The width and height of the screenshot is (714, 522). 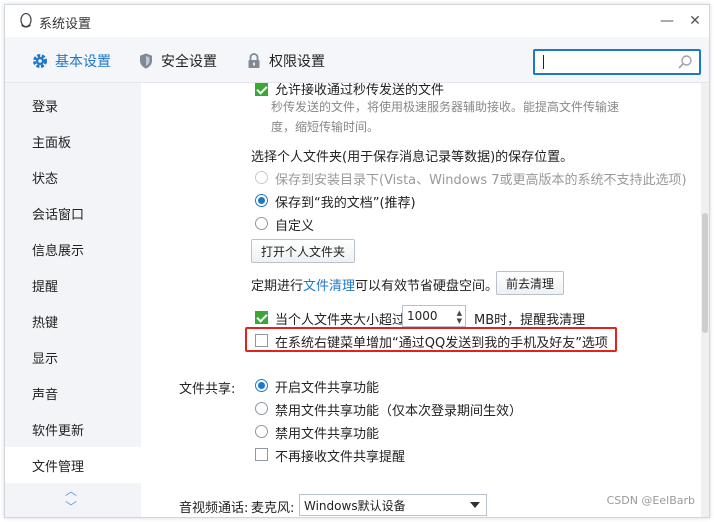 I want to click on qq-penguin-icon, so click(x=26, y=20).